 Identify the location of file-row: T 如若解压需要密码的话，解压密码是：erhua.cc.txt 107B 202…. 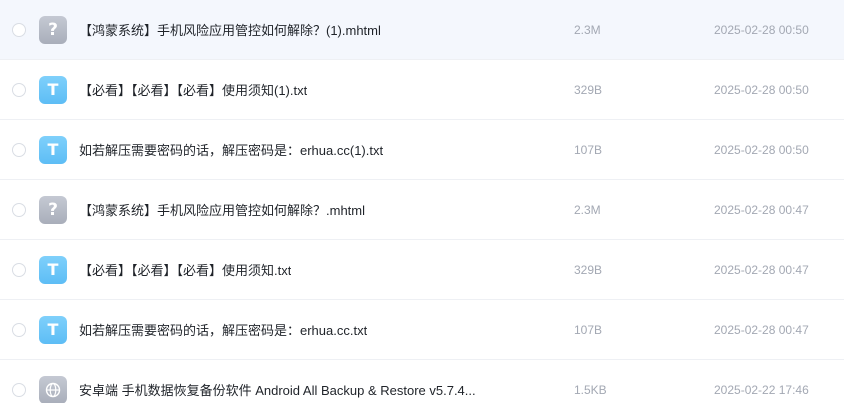
(422, 330).